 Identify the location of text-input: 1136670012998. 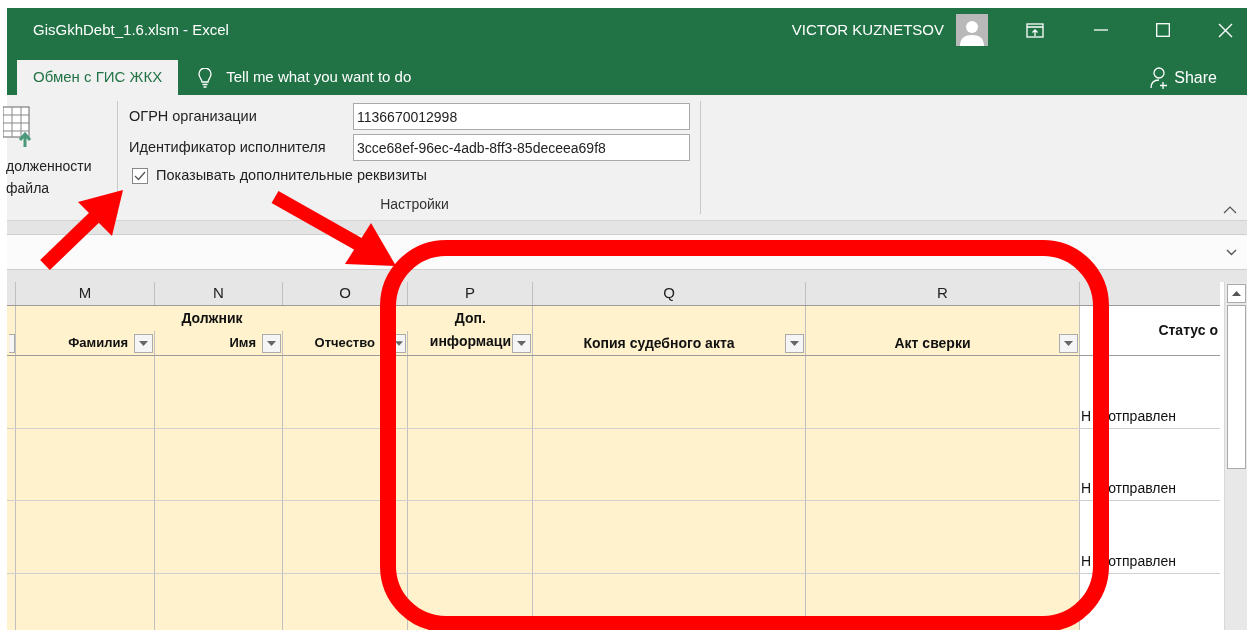
(521, 116).